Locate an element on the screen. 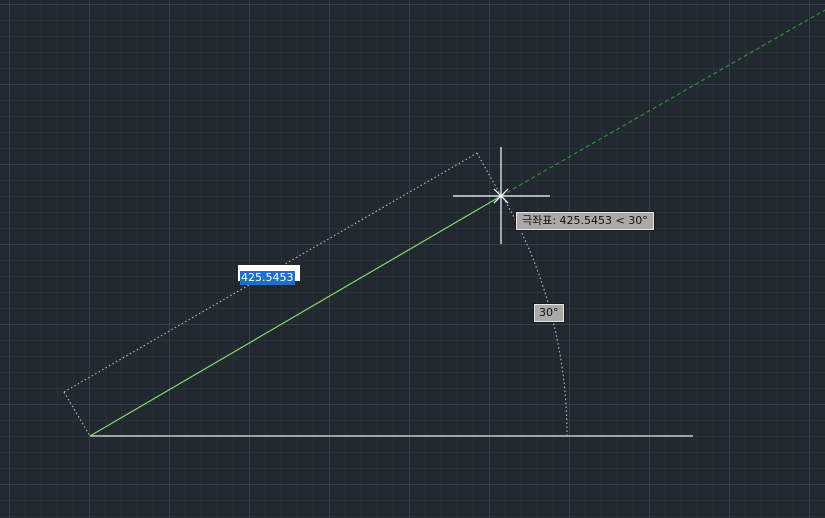  dimension-extension-left is located at coordinates (77, 414).